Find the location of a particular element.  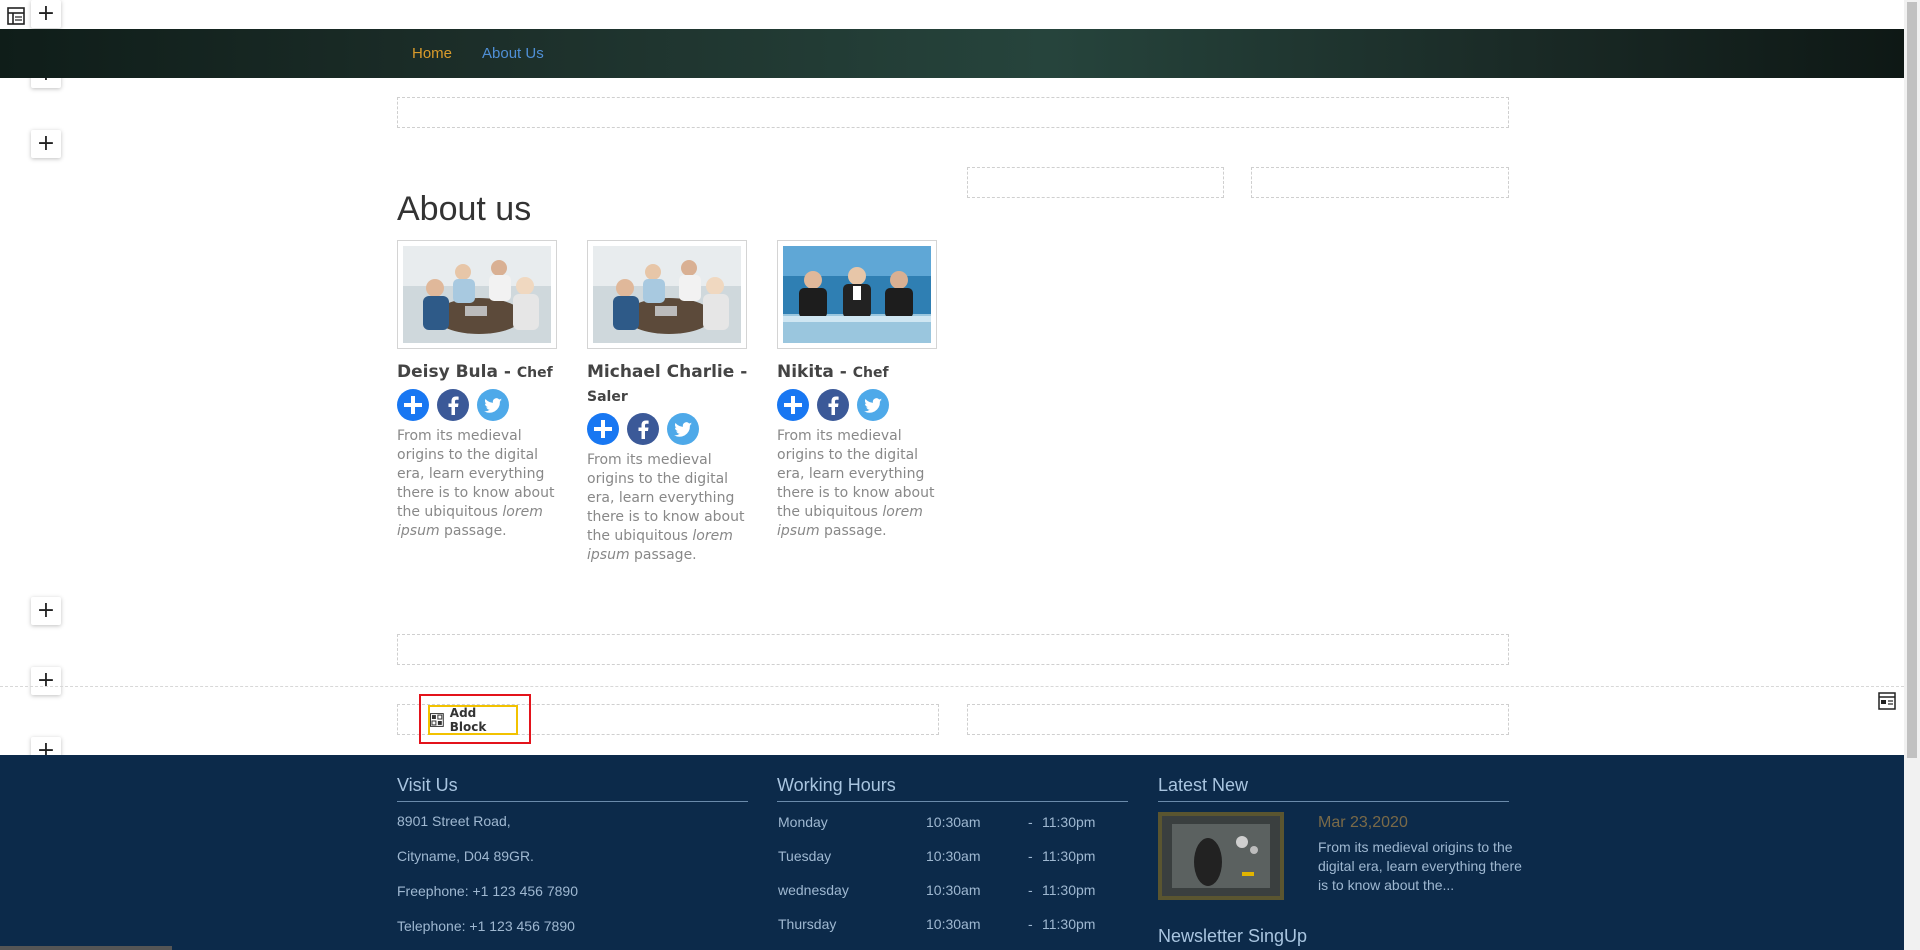

bottom-status-bar is located at coordinates (86, 948).